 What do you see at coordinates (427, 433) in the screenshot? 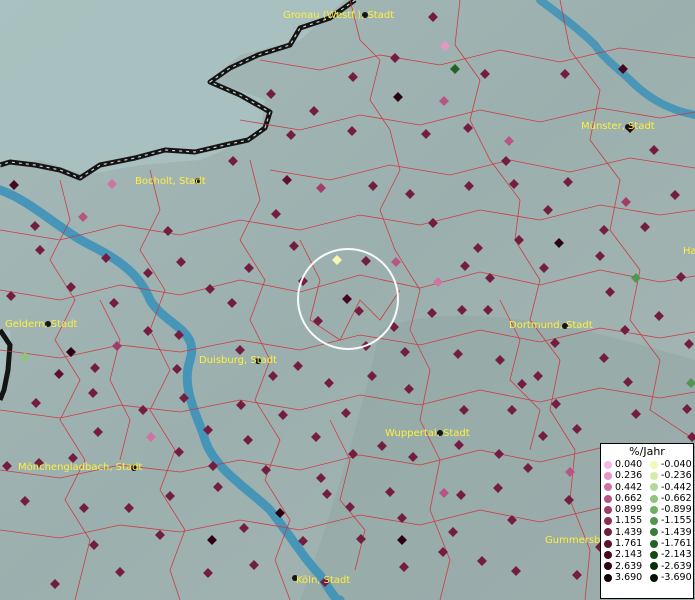
I see `city-label-wuppertal: Wuppertal, Stadt` at bounding box center [427, 433].